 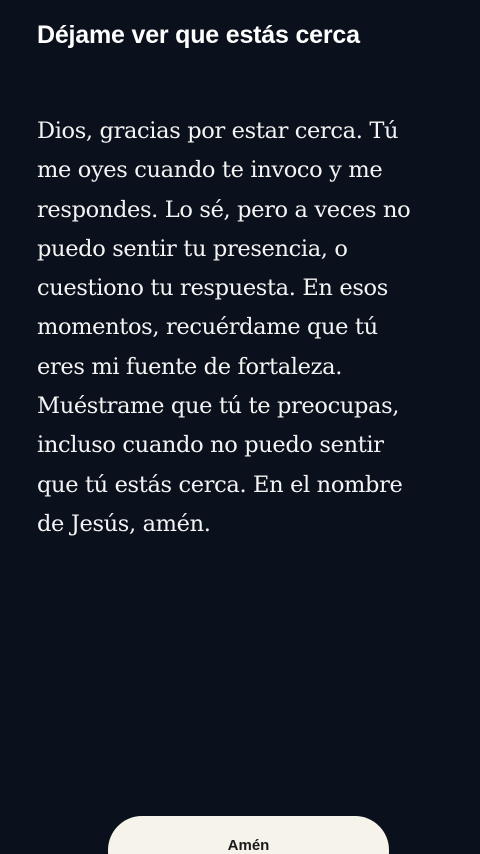 I want to click on prayer-line: eres mi fuente de fortaleza., so click(x=189, y=366).